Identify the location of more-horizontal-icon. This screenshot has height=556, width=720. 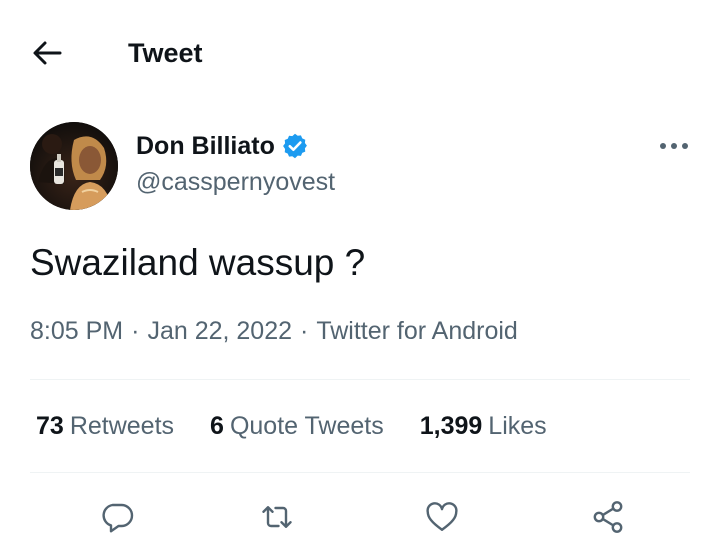
(674, 146).